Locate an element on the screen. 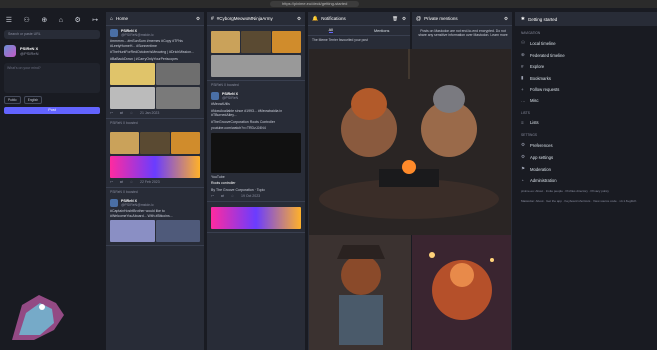 This screenshot has width=657, height=350. nav-label: Local timeline is located at coordinates (543, 43).